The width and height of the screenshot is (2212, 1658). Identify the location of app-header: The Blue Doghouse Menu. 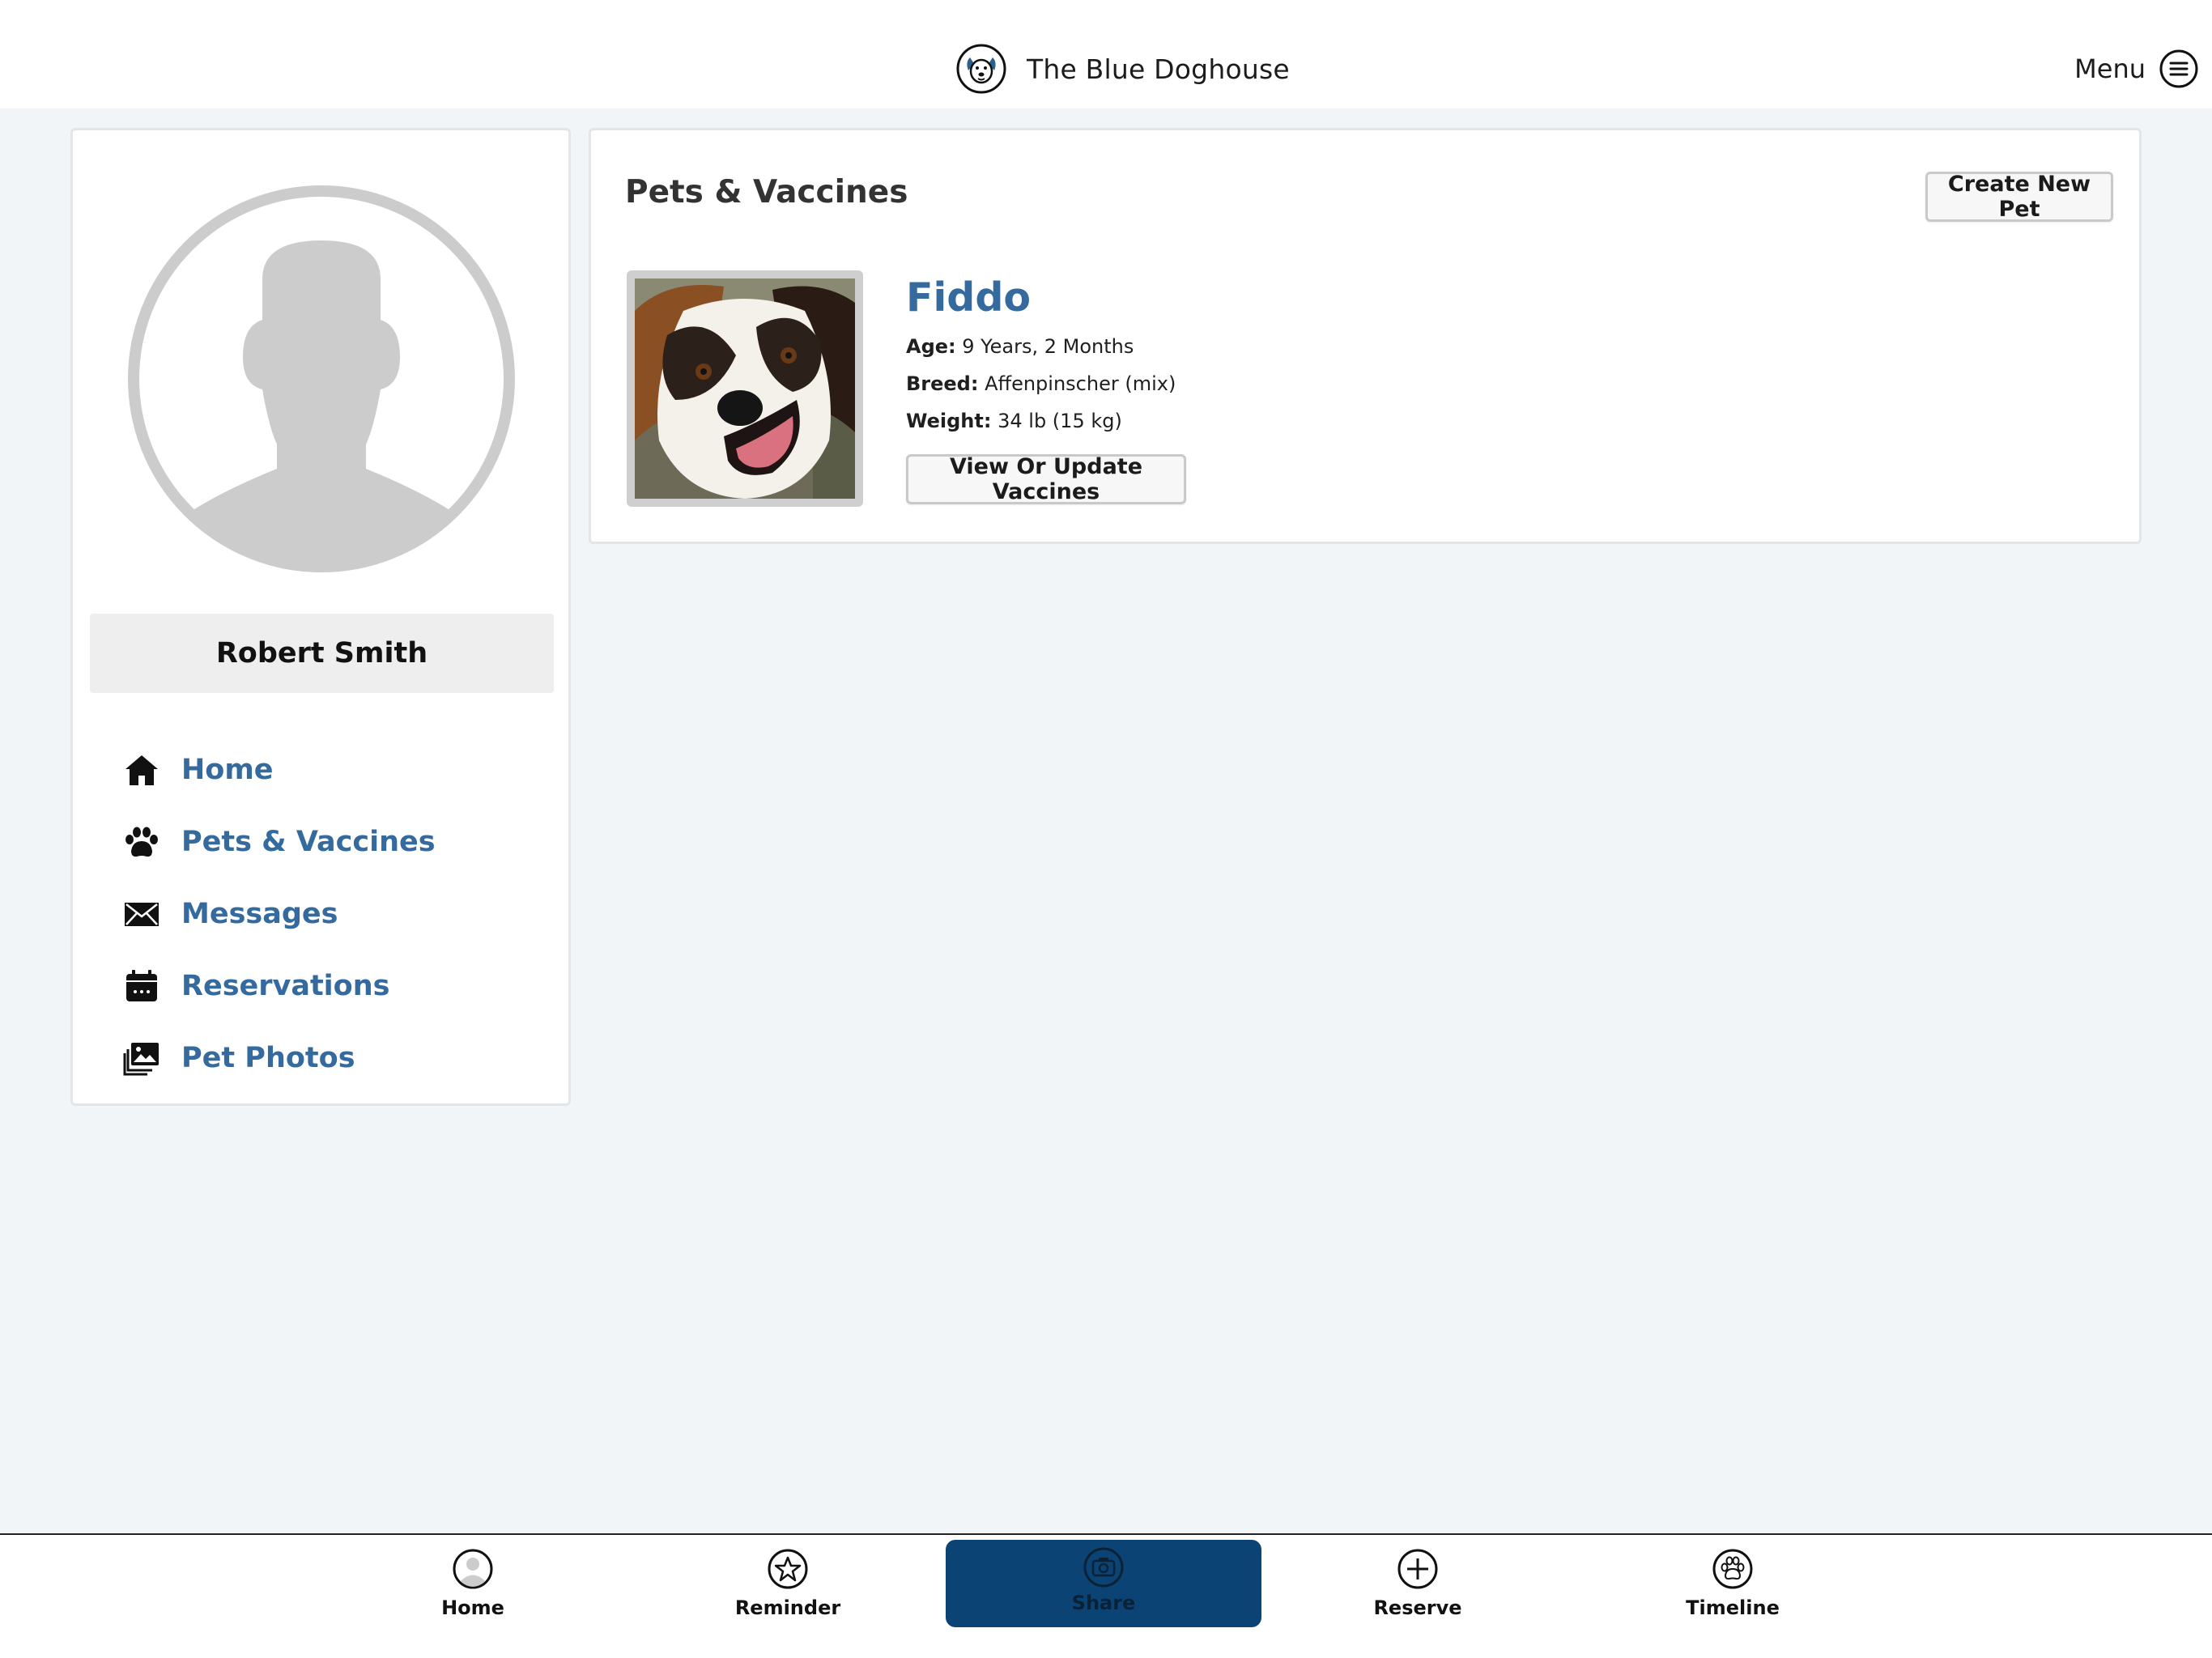
(1106, 54).